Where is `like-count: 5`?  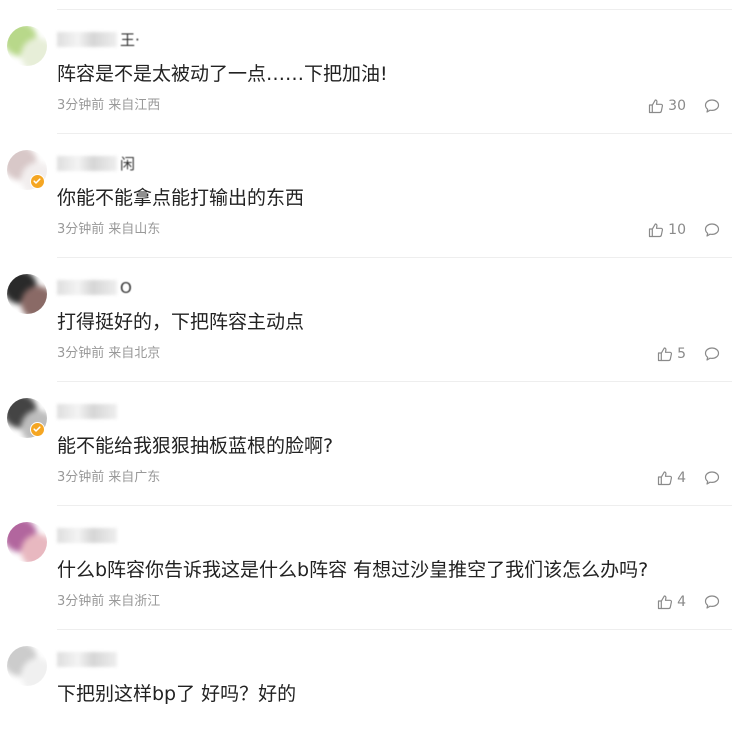
like-count: 5 is located at coordinates (681, 354).